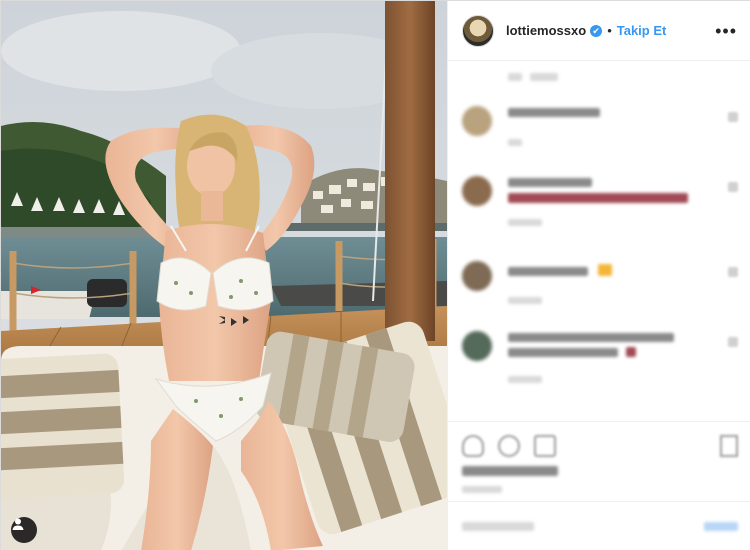  What do you see at coordinates (545, 446) in the screenshot?
I see `share-icon` at bounding box center [545, 446].